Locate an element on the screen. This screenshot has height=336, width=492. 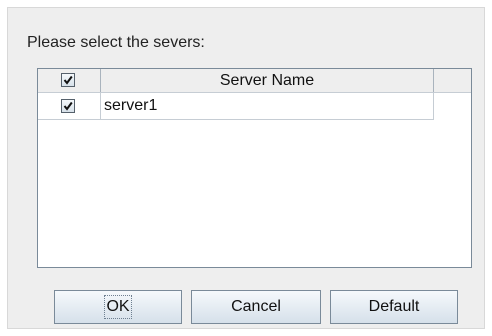
header-server-name: Server Name is located at coordinates (267, 80).